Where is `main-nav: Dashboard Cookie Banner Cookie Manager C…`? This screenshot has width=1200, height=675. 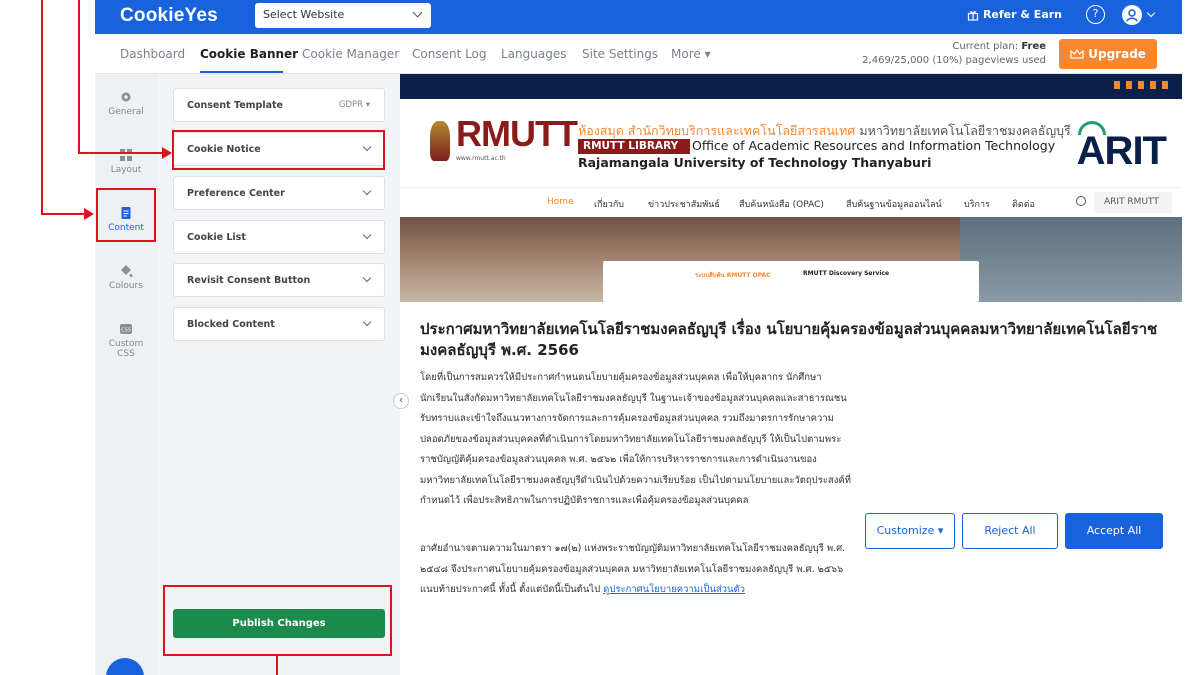
main-nav: Dashboard Cookie Banner Cookie Manager C… is located at coordinates (638, 54).